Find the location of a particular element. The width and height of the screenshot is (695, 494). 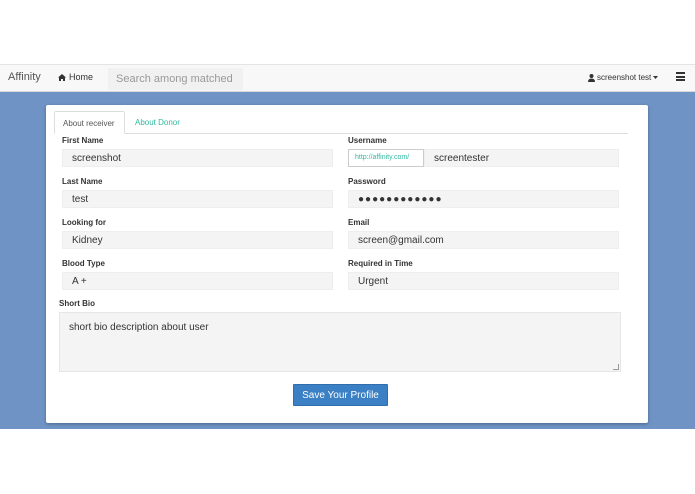

password-label: Password is located at coordinates (367, 181).